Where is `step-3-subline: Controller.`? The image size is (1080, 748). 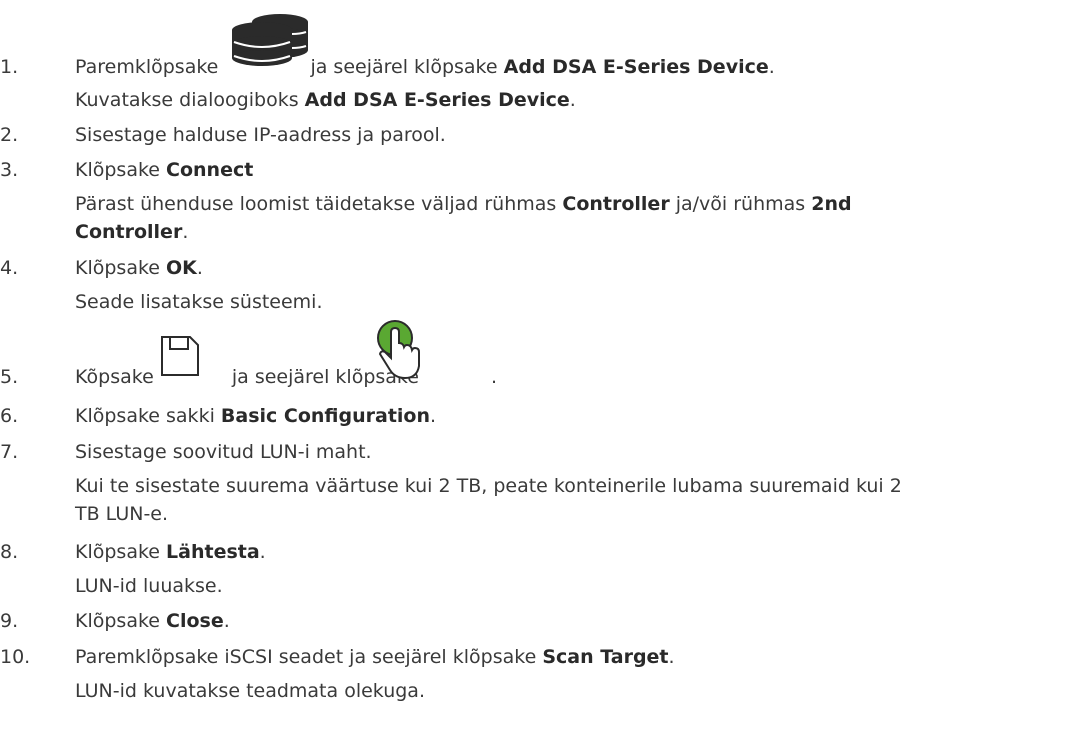 step-3-subline: Controller. is located at coordinates (132, 232).